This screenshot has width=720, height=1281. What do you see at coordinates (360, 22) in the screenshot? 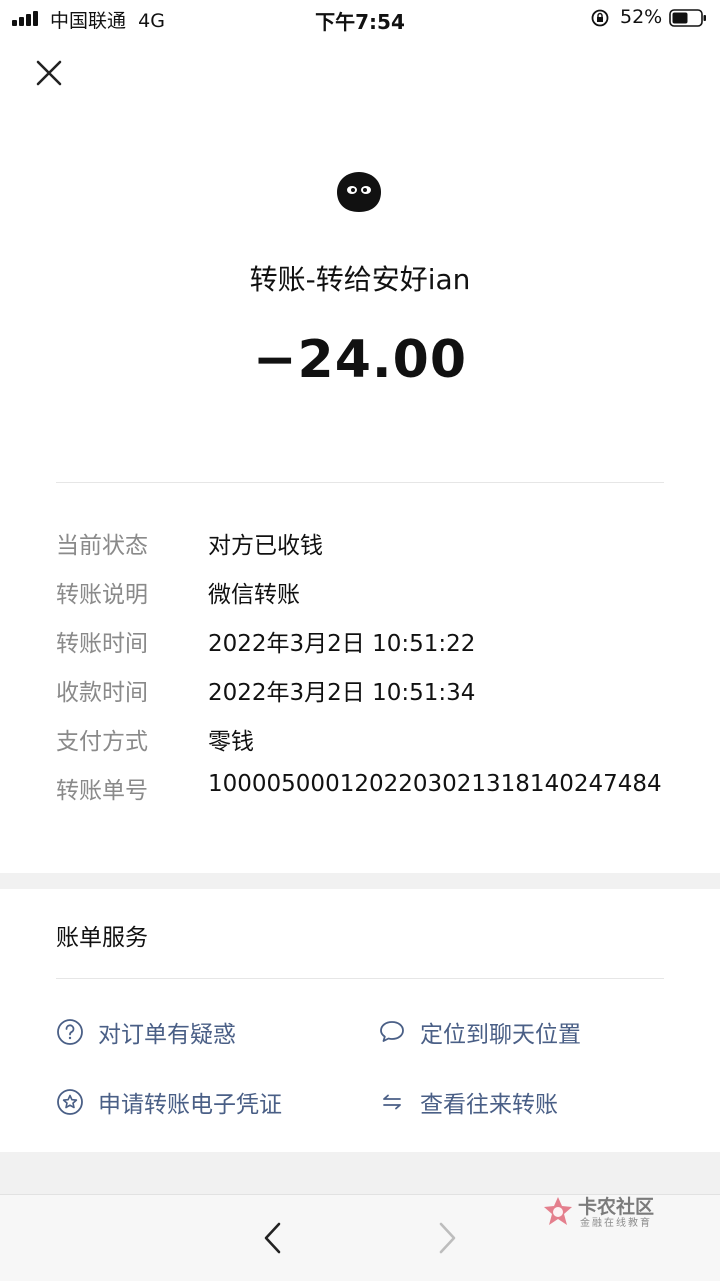
I see `status-time: 下午7:54` at bounding box center [360, 22].